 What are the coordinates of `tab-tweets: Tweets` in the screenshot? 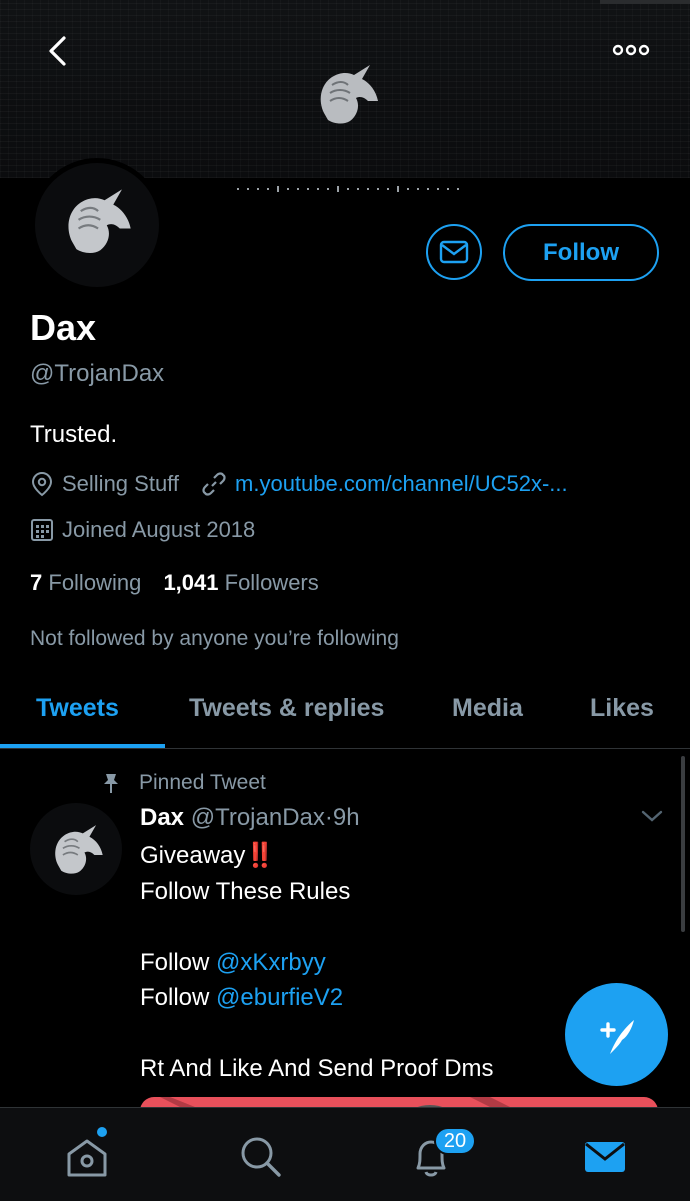 It's located at (77, 708).